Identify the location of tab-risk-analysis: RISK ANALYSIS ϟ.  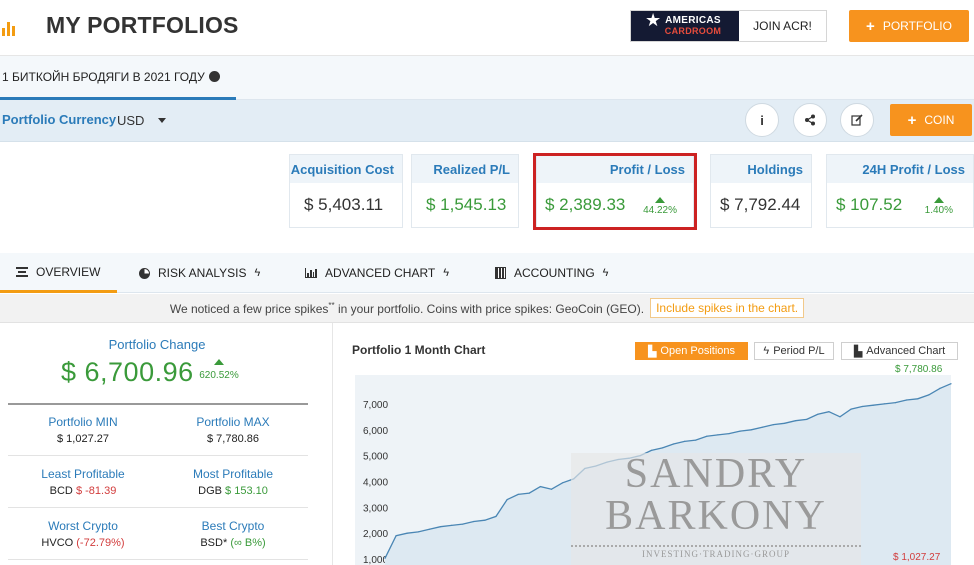
(199, 273).